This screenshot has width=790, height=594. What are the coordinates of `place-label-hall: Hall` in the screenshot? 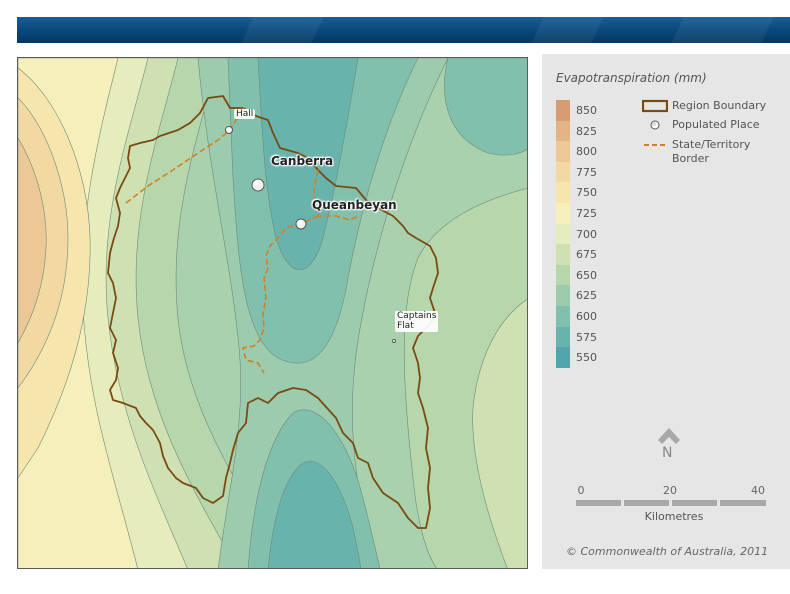 It's located at (245, 114).